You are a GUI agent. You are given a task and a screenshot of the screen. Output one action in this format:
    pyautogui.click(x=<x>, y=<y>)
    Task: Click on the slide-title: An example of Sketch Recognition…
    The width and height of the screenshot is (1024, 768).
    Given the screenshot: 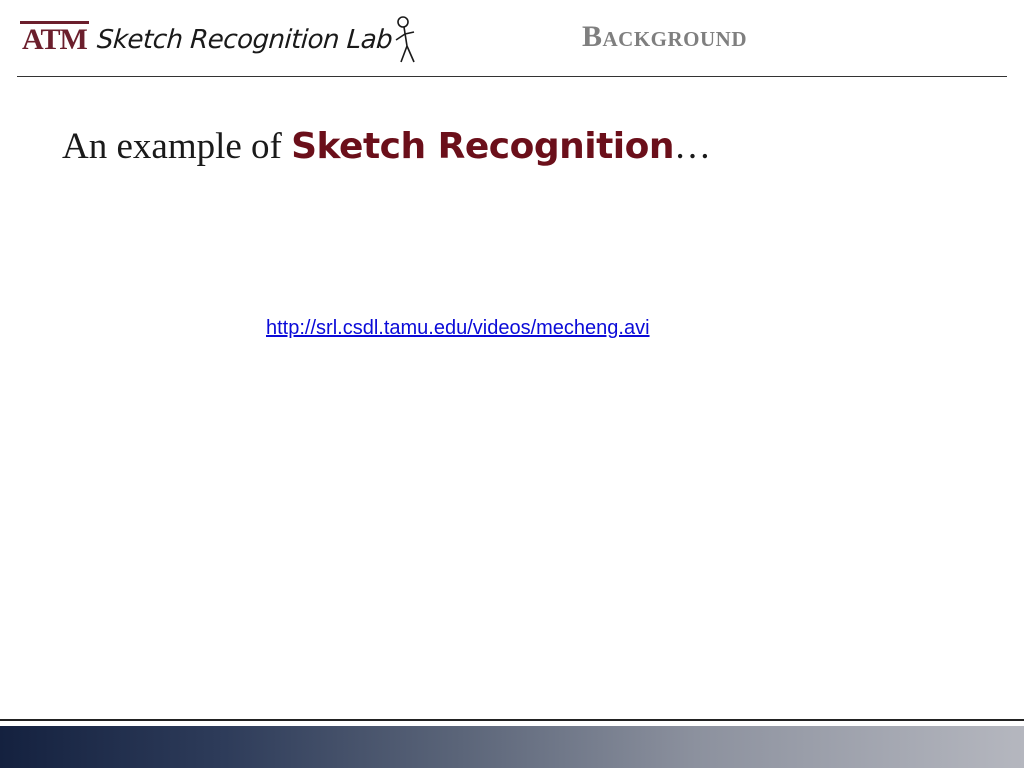 What is the action you would take?
    pyautogui.click(x=386, y=146)
    